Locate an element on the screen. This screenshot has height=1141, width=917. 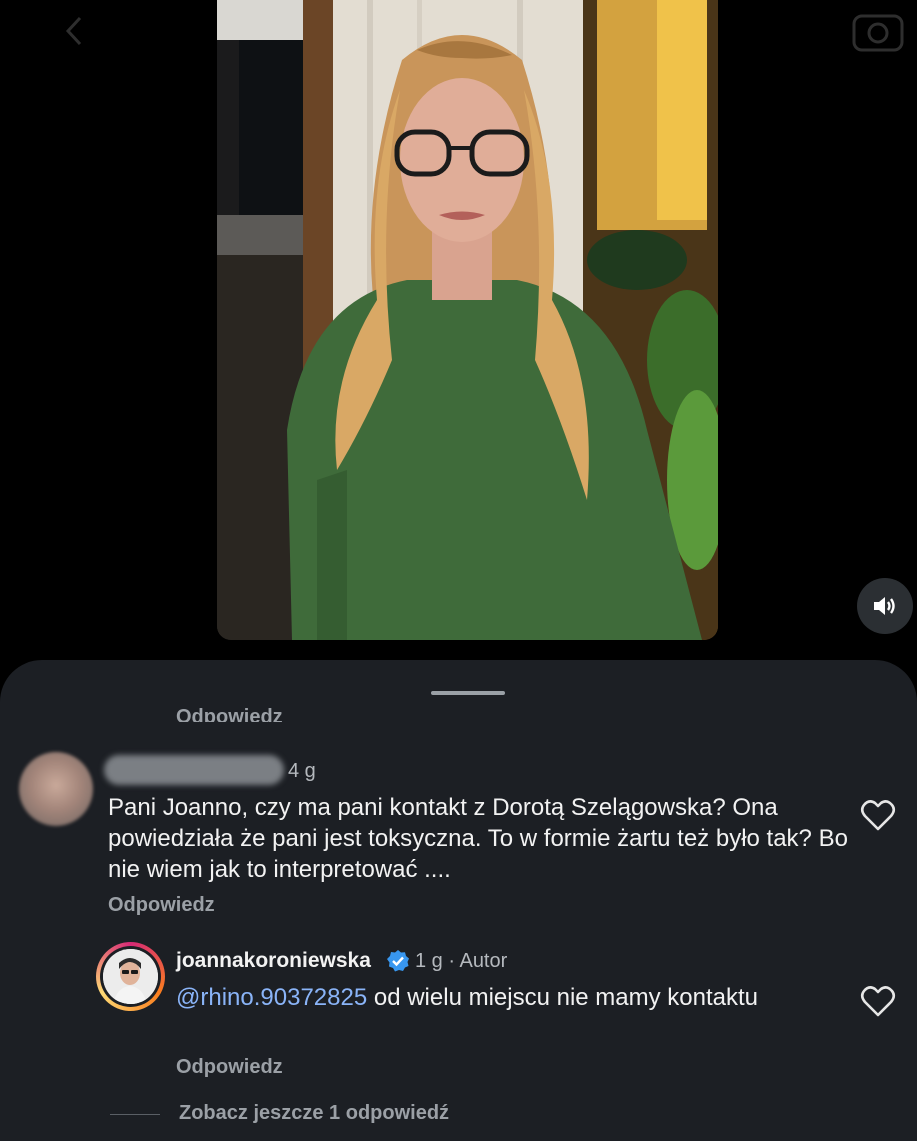
mention-link: @rhino.90372825 is located at coordinates (271, 997).